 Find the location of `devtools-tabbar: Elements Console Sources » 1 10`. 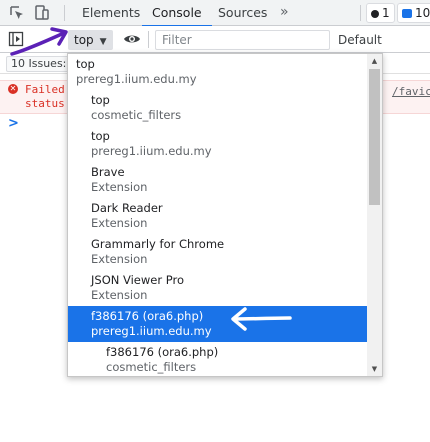

devtools-tabbar: Elements Console Sources » 1 10 is located at coordinates (215, 13).